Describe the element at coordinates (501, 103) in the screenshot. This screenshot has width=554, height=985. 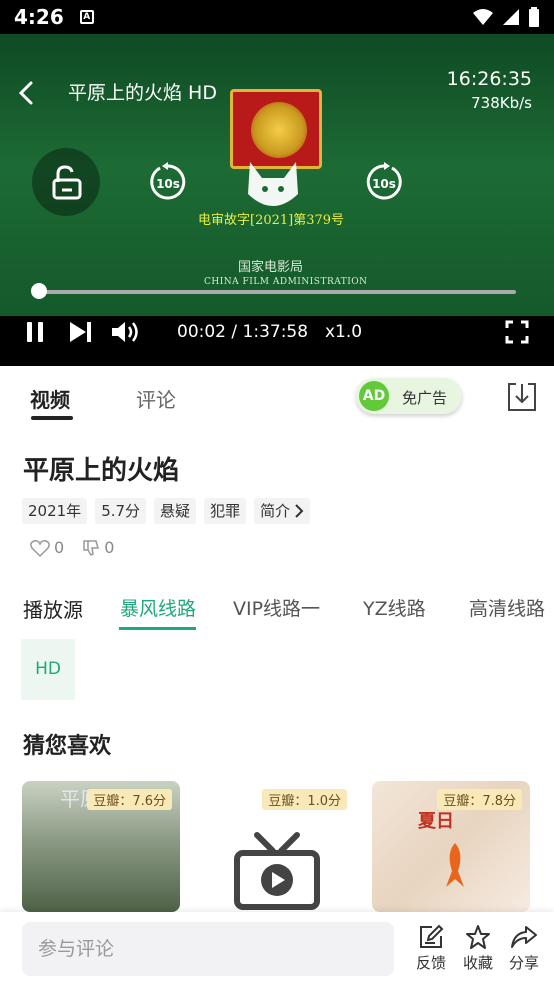
I see `network-speed: 738Kb/s` at that location.